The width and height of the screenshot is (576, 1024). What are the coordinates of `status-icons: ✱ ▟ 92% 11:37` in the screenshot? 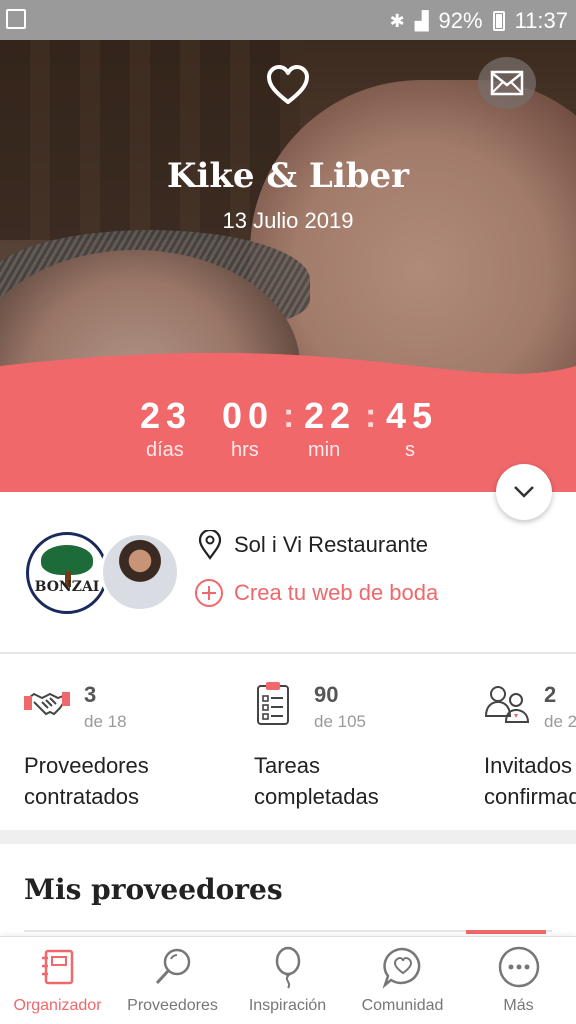 It's located at (479, 21).